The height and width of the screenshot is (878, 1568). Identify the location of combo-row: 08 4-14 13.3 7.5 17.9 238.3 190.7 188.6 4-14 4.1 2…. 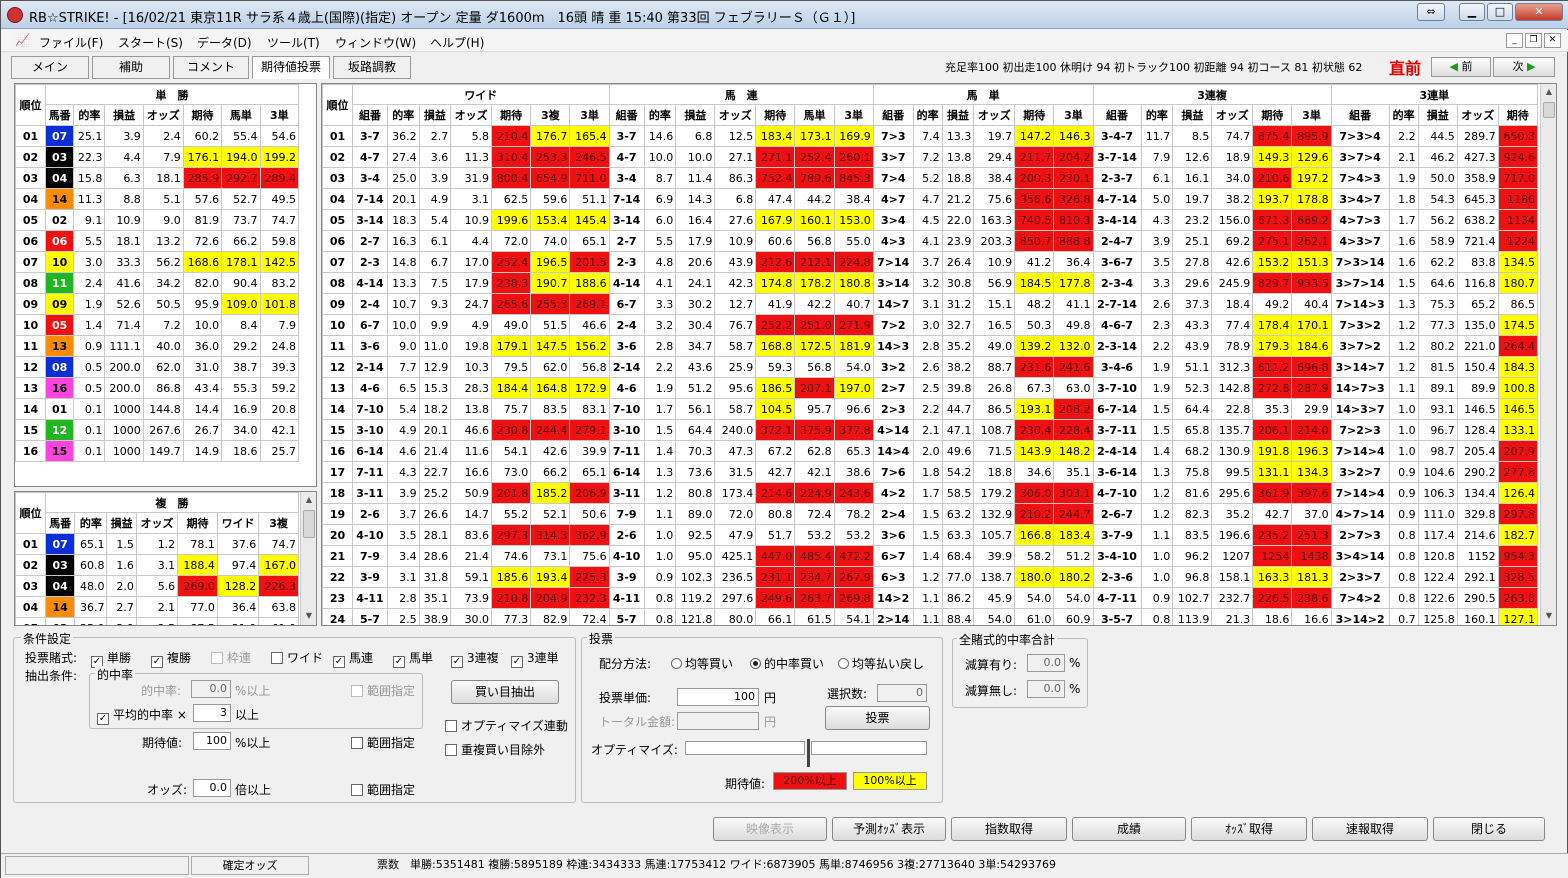
(930, 283).